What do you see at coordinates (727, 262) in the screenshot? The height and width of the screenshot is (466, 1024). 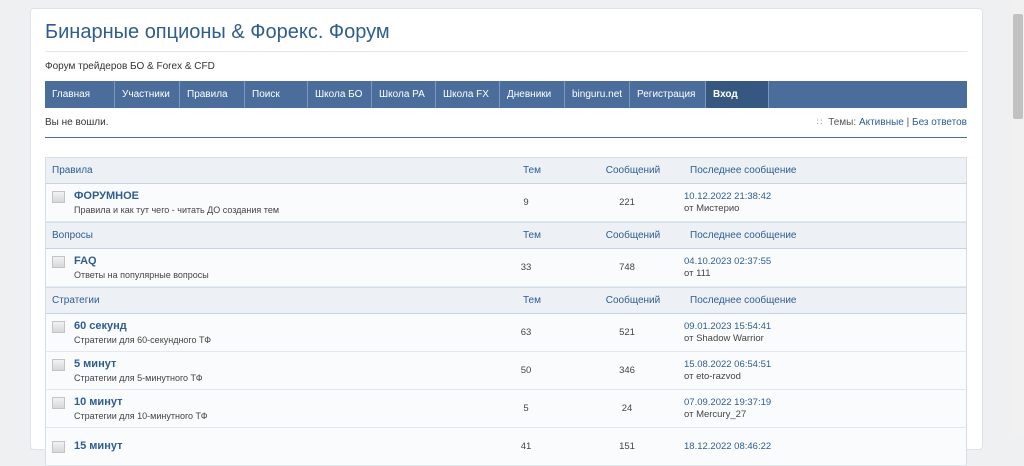 I see `last-post-date-link: 04.10.2023 02:37:55` at bounding box center [727, 262].